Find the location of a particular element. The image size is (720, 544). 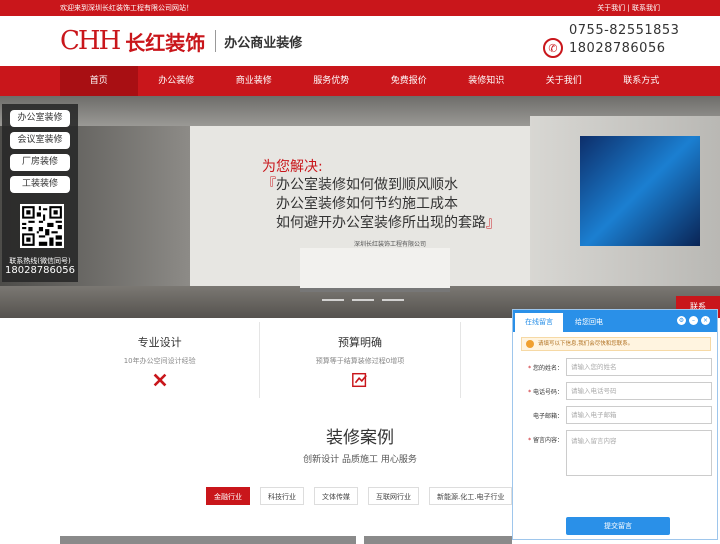

feature-item: 专业设计 10年办公空间设计经验 is located at coordinates (160, 360).